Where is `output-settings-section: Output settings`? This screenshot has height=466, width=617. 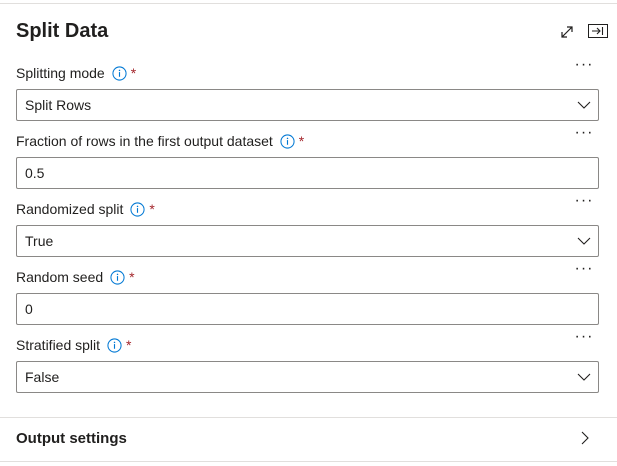
output-settings-section: Output settings is located at coordinates (308, 439).